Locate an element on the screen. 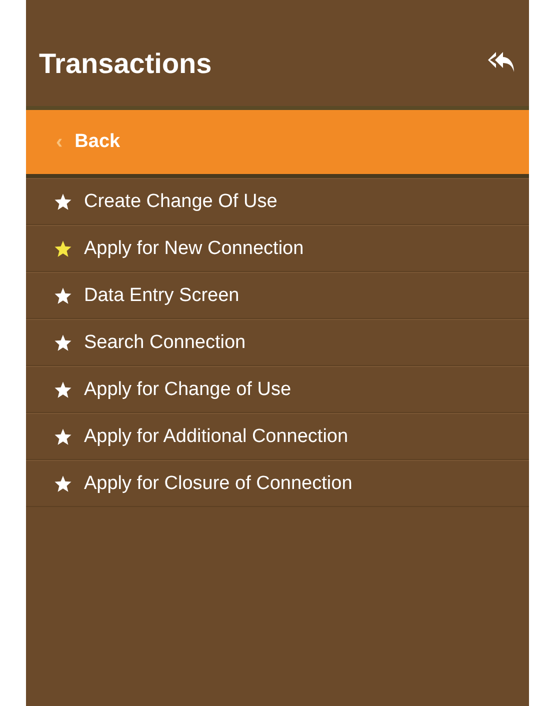 The height and width of the screenshot is (706, 543). menu-item: Search Connection is located at coordinates (277, 342).